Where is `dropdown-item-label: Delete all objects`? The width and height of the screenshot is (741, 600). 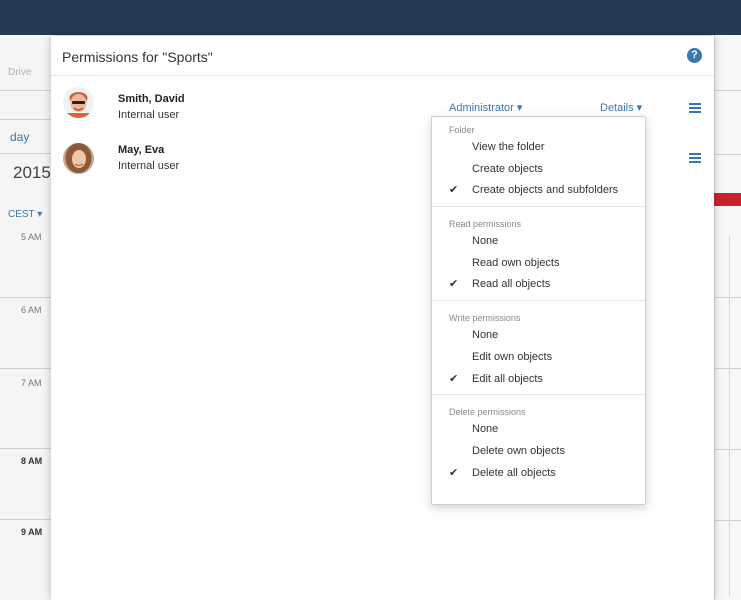
dropdown-item-label: Delete all objects is located at coordinates (514, 472).